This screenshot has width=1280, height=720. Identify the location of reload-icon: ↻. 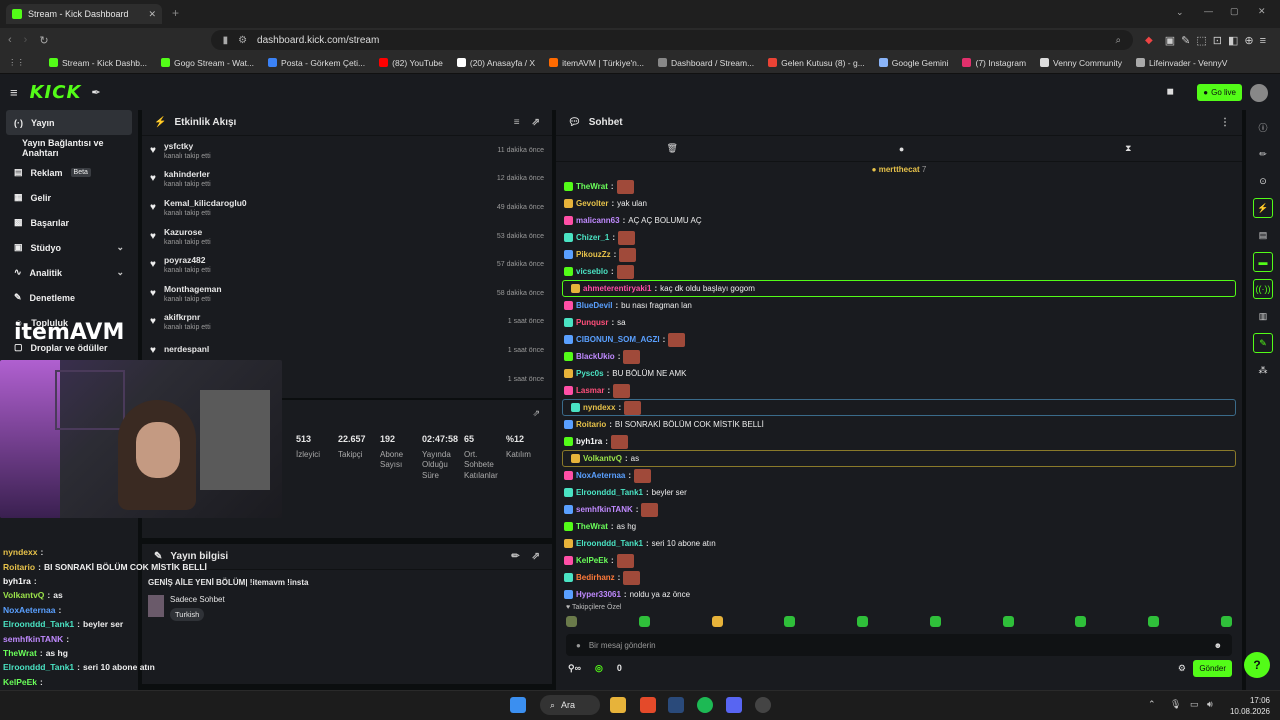
(43, 40).